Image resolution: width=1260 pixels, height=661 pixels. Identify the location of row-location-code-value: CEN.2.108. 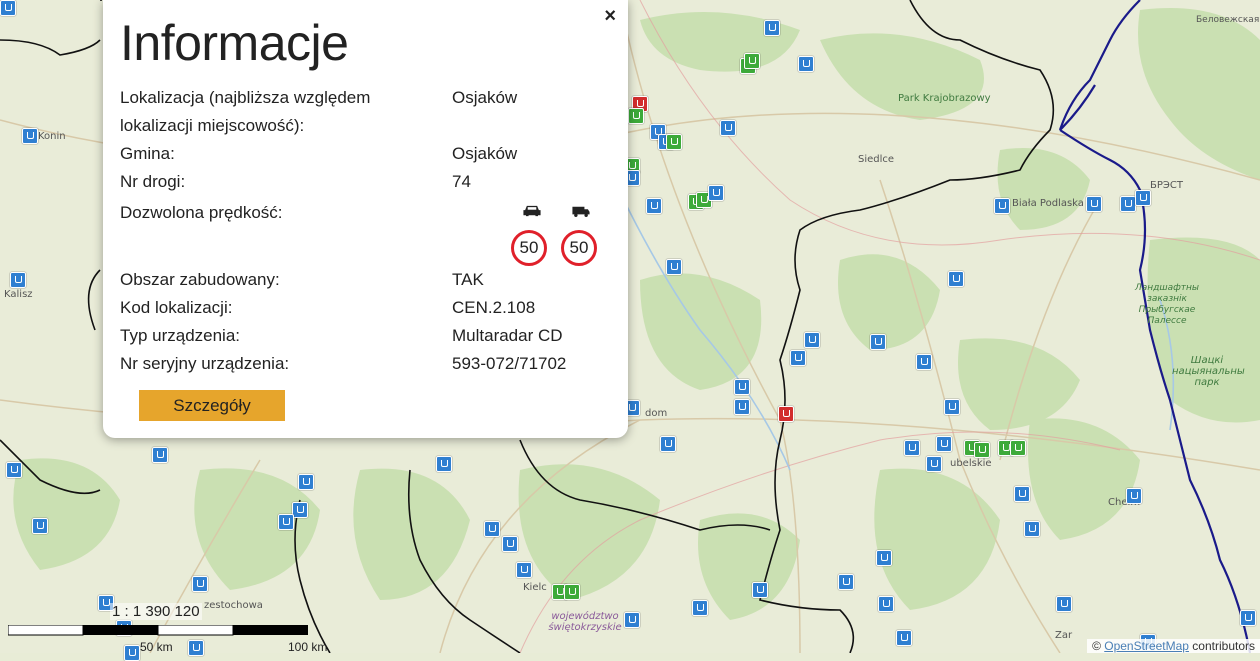
(494, 307).